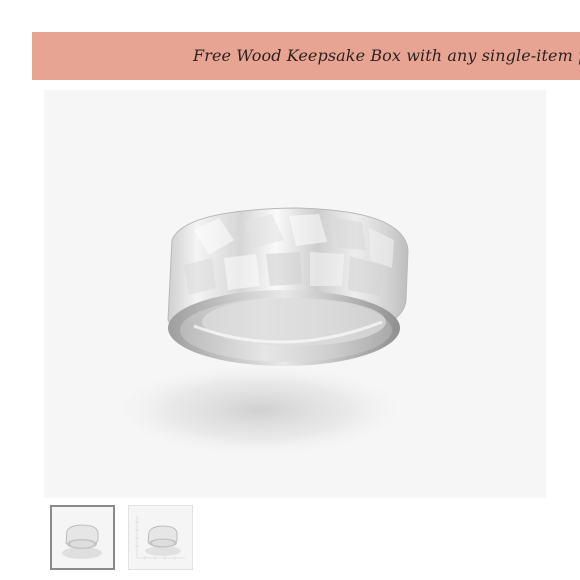 The height and width of the screenshot is (580, 580). I want to click on thumbnail-ring-with-ruler, so click(160, 537).